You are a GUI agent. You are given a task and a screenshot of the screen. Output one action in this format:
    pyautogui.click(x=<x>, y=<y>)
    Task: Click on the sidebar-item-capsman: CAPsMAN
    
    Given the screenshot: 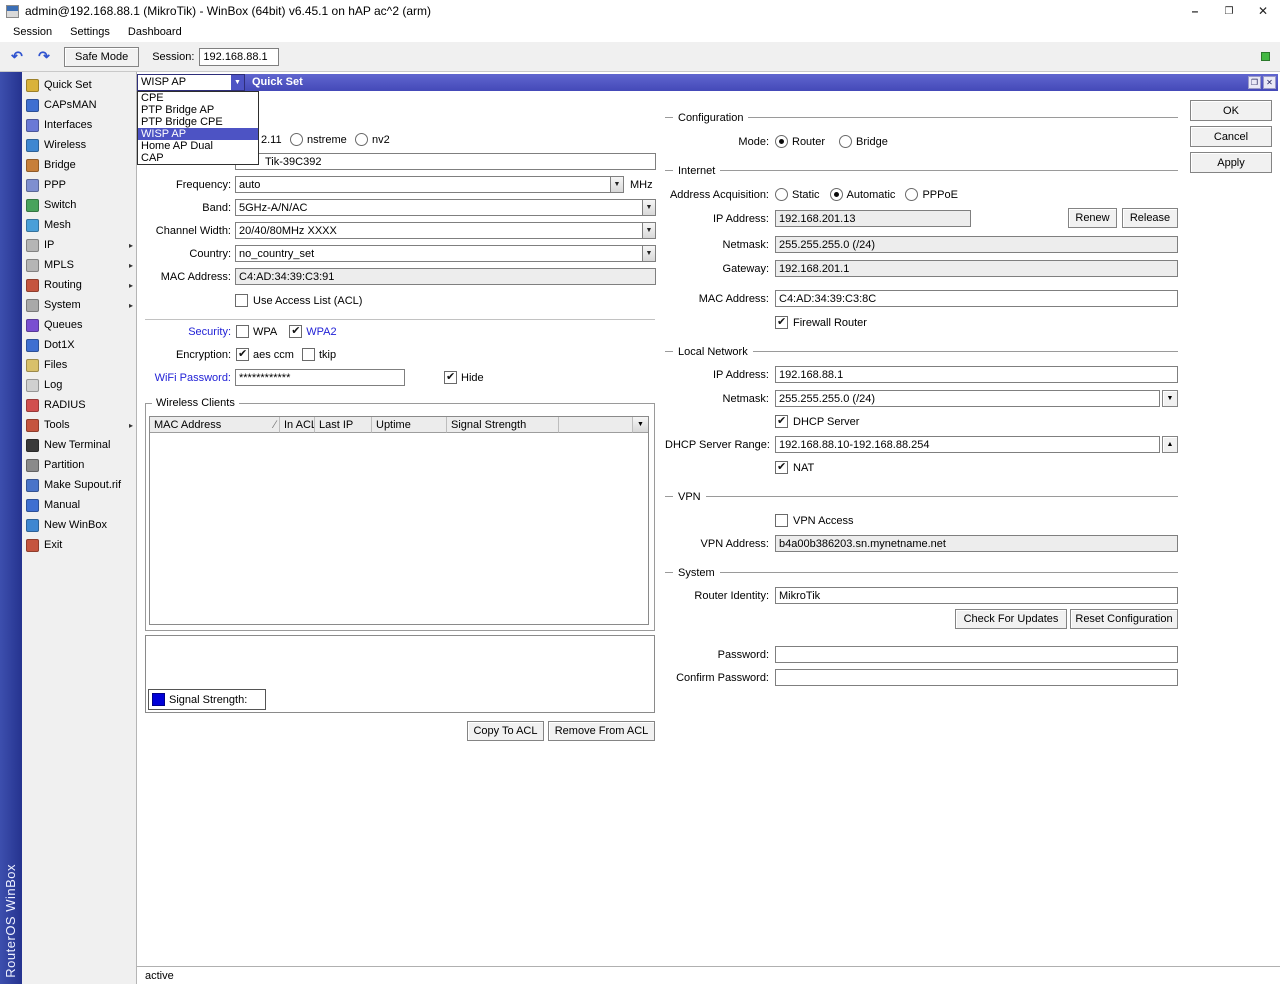 What is the action you would take?
    pyautogui.click(x=79, y=105)
    